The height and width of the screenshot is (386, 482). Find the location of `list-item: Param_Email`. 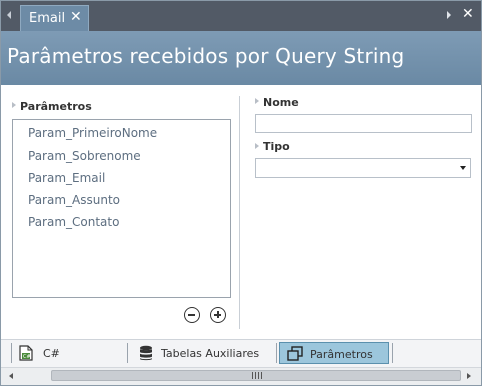

list-item: Param_Email is located at coordinates (66, 178).